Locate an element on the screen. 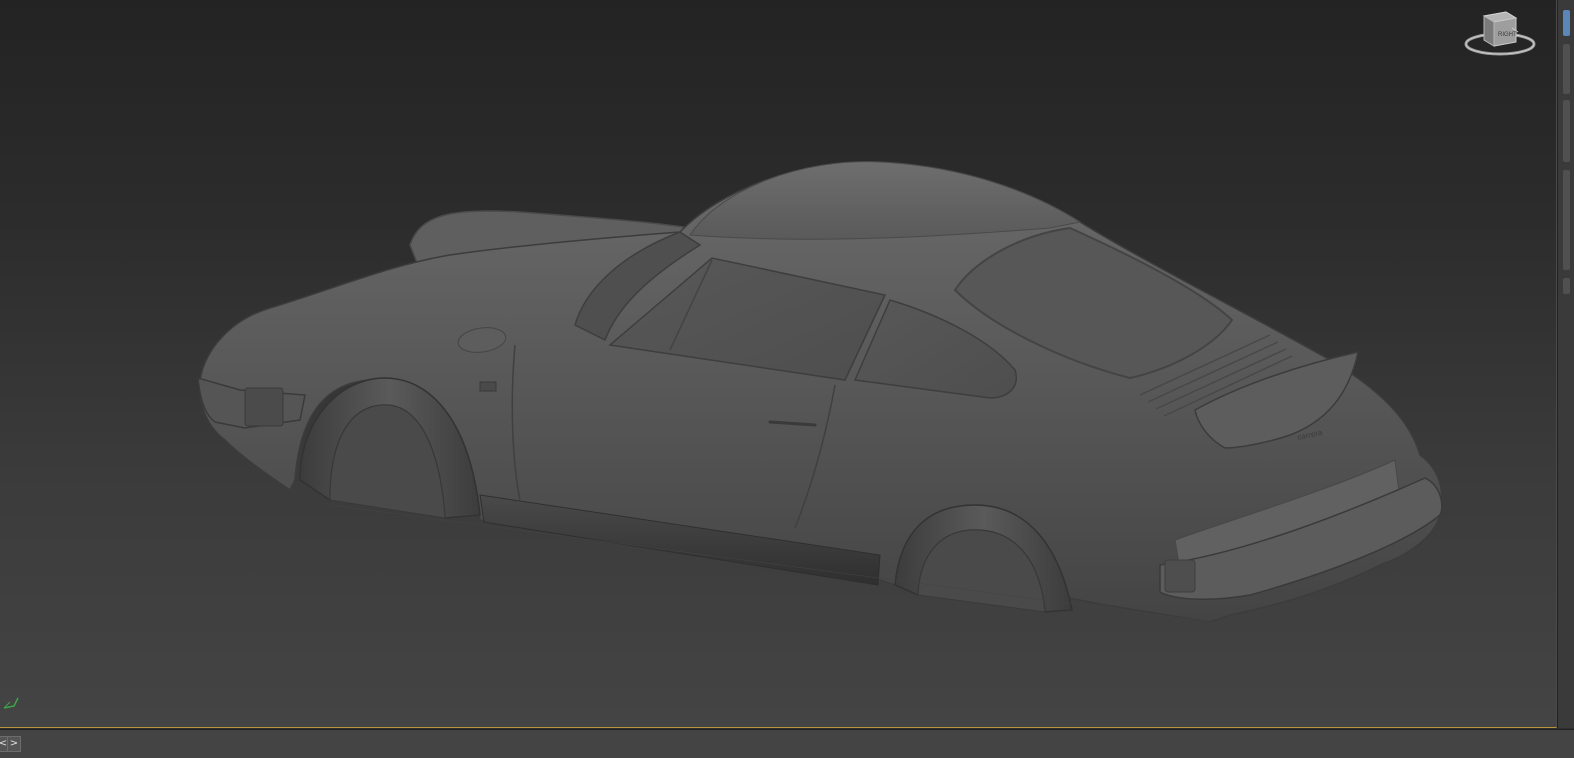 The width and height of the screenshot is (1574, 758). next-frame-button: > is located at coordinates (14, 744).